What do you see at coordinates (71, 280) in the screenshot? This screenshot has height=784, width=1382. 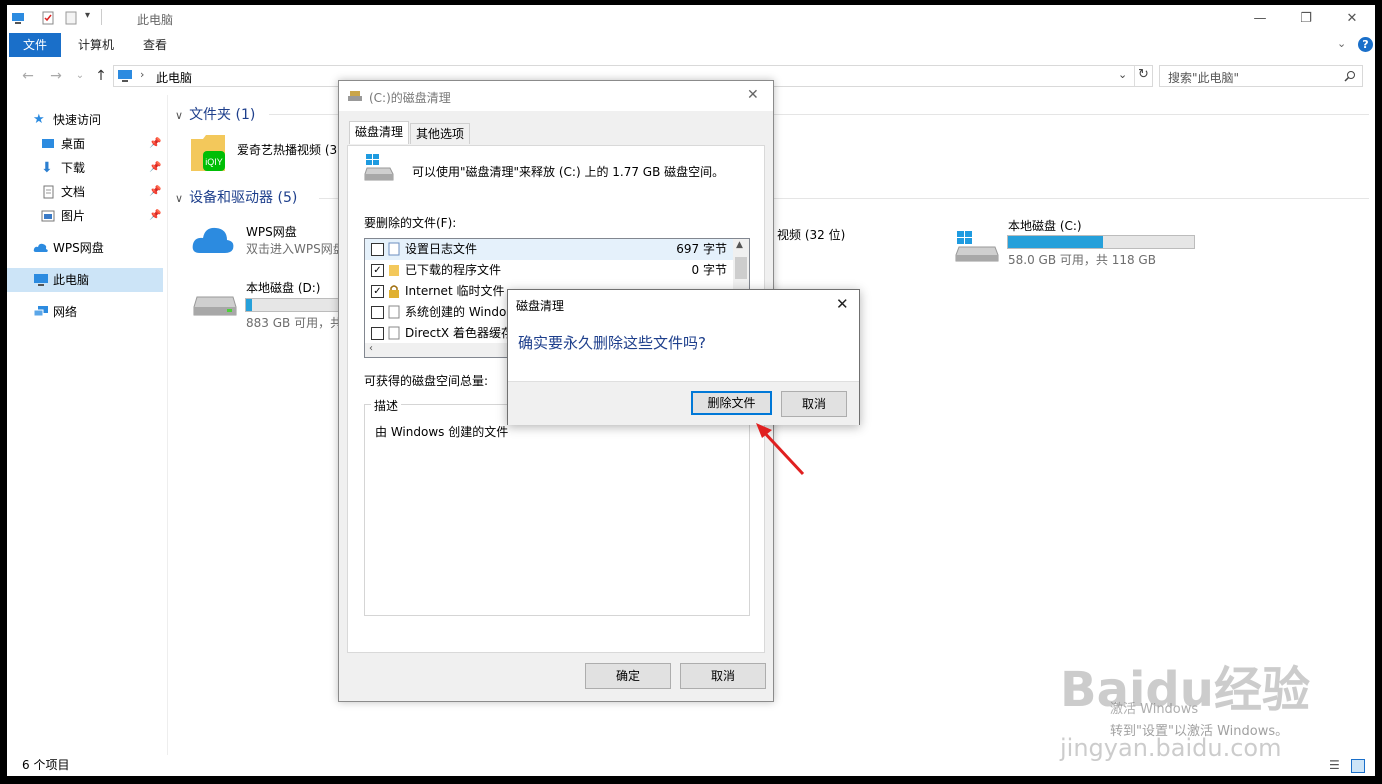 I see `sidebar-item-label: 此电脑` at bounding box center [71, 280].